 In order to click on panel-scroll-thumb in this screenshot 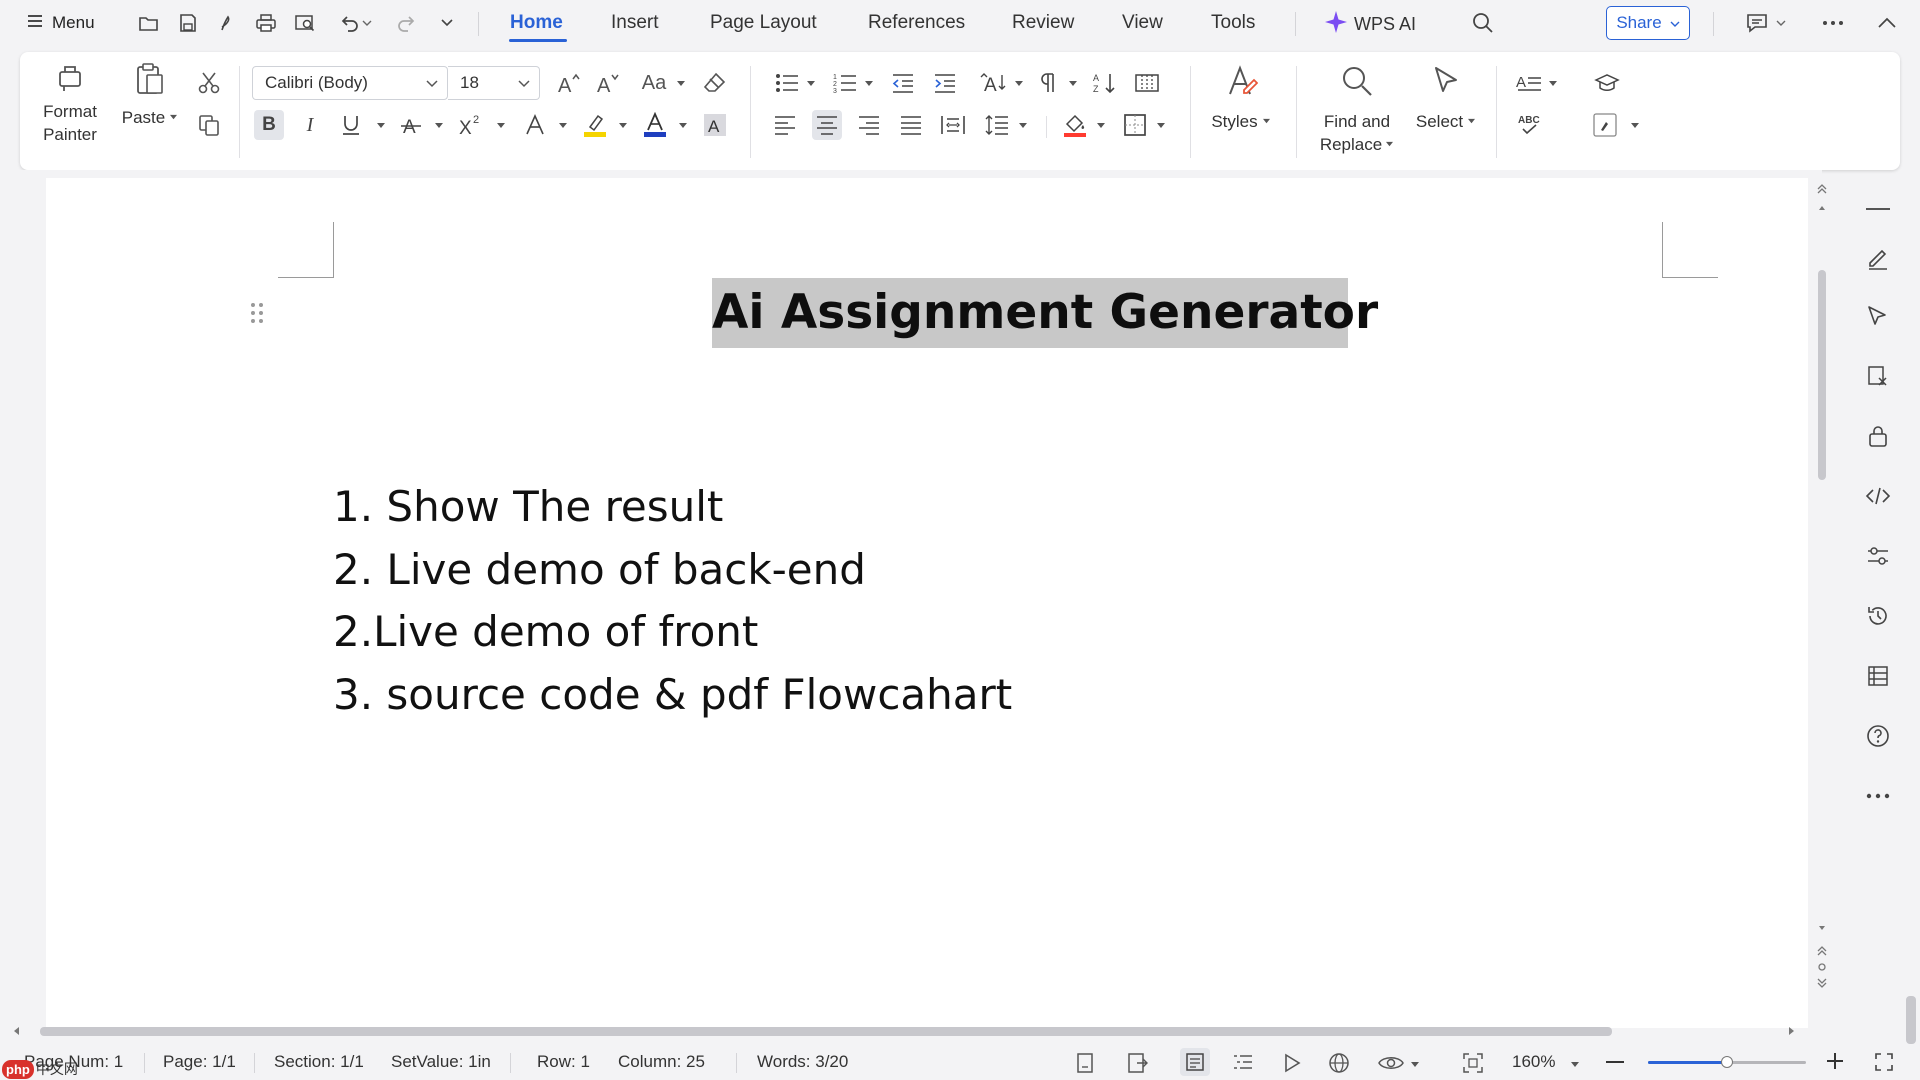, I will do `click(1911, 1020)`.